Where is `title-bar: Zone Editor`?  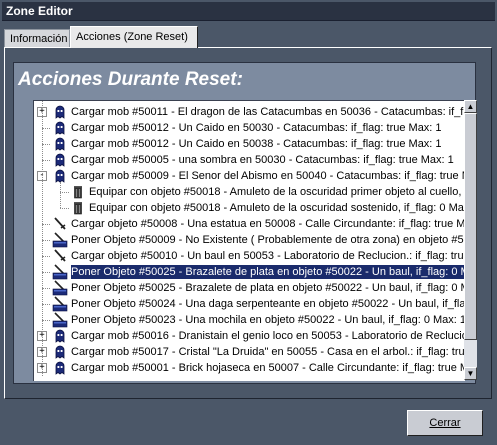 title-bar: Zone Editor is located at coordinates (248, 11).